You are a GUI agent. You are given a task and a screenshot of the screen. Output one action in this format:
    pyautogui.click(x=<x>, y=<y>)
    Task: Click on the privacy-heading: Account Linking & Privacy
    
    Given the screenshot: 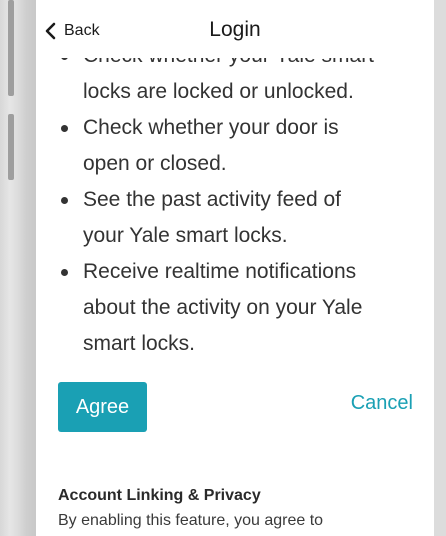 What is the action you would take?
    pyautogui.click(x=159, y=495)
    